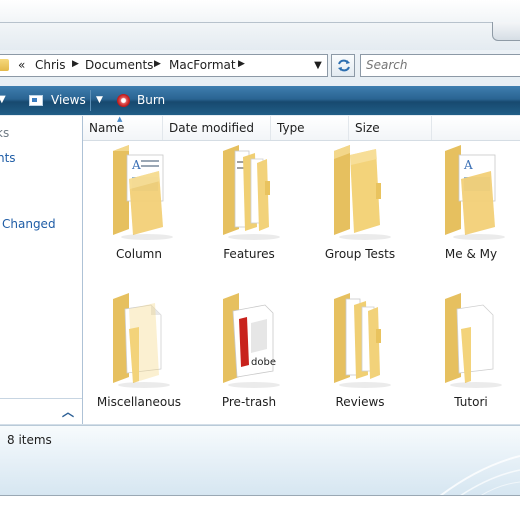 The image size is (520, 520). Describe the element at coordinates (479, 475) in the screenshot. I see `decorative-swoosh` at that location.